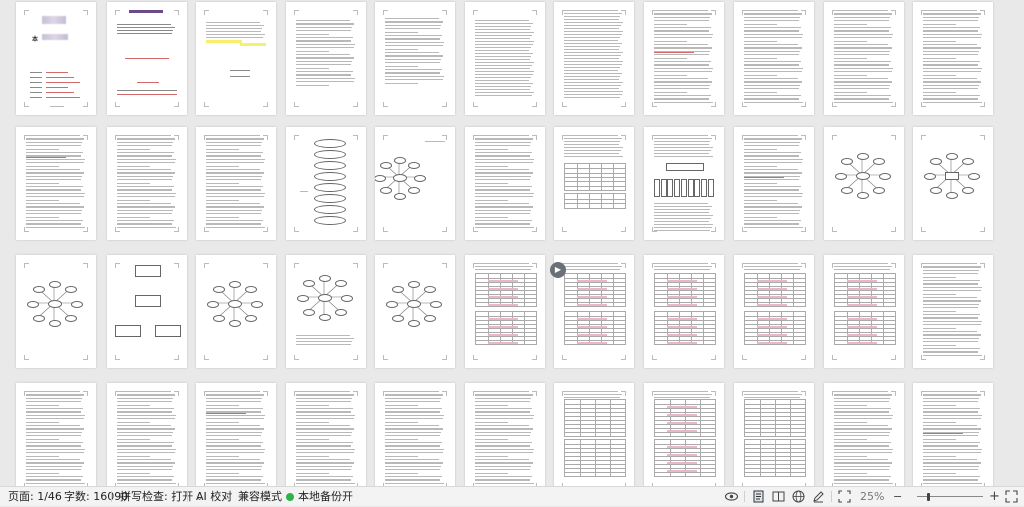 The width and height of the screenshot is (1024, 507). I want to click on compat-mode-button: 兼容模式, so click(260, 496).